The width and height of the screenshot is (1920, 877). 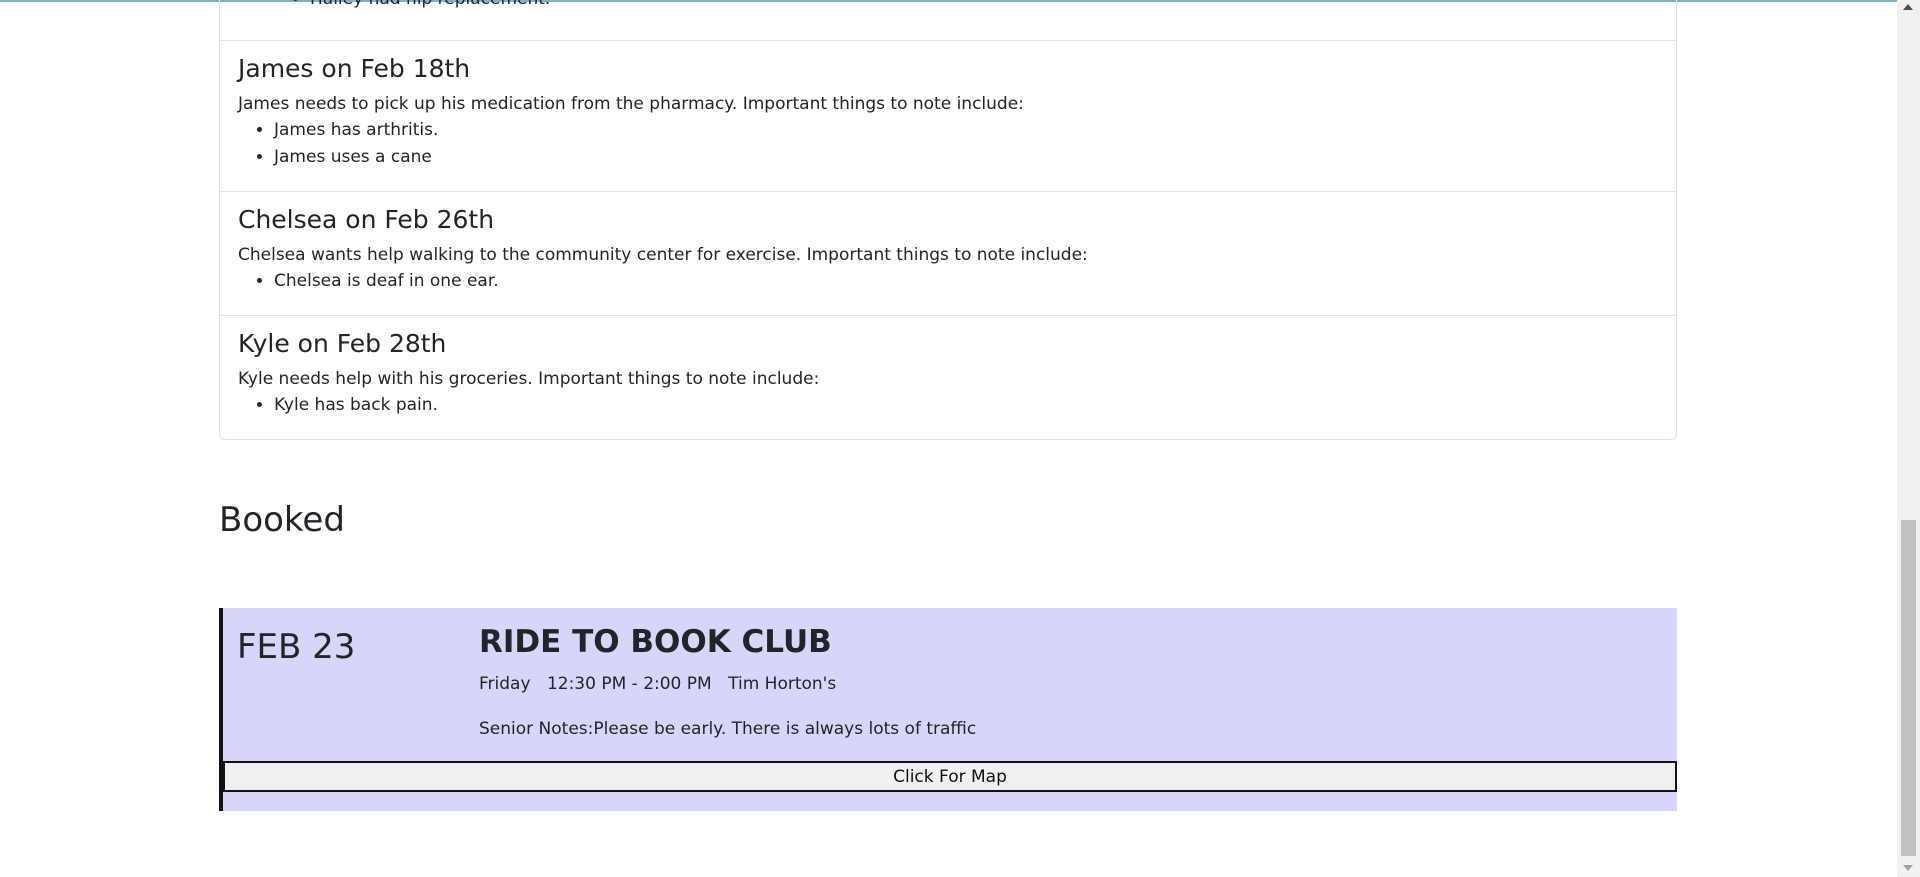 I want to click on notes-list: Hailey had hip replacement., so click(x=430, y=6).